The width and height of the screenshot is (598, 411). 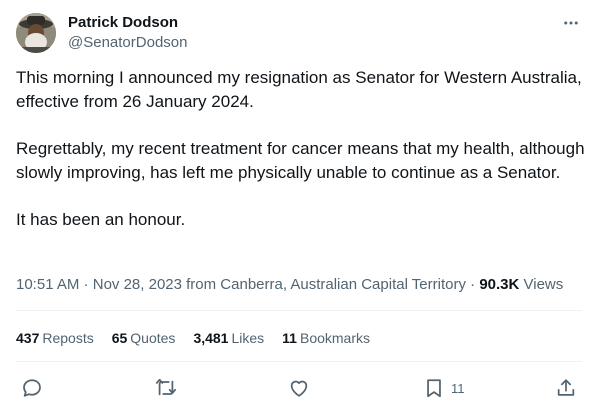 What do you see at coordinates (458, 388) in the screenshot?
I see `bookmark-count: 11` at bounding box center [458, 388].